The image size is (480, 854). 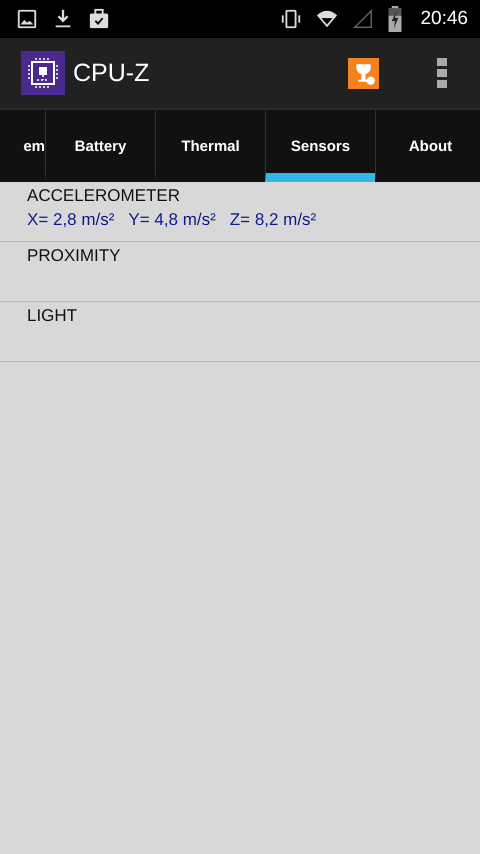 What do you see at coordinates (210, 146) in the screenshot?
I see `tab: Thermal` at bounding box center [210, 146].